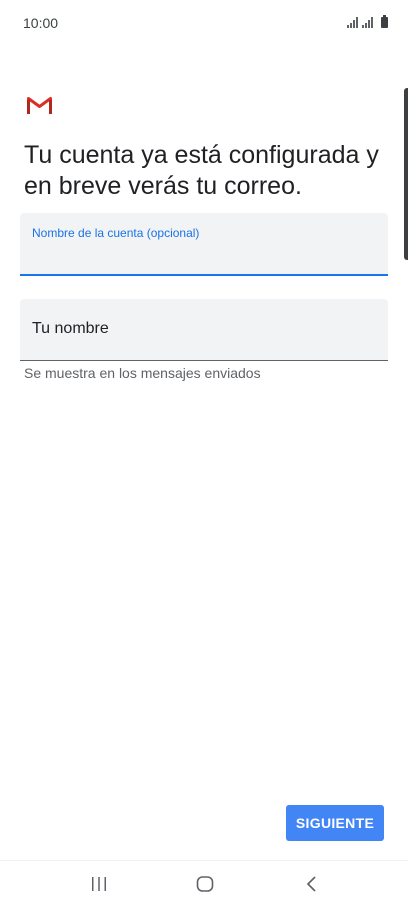 The width and height of the screenshot is (408, 907). I want to click on account-name-label: Nombre de la cuenta (opcional), so click(116, 233).